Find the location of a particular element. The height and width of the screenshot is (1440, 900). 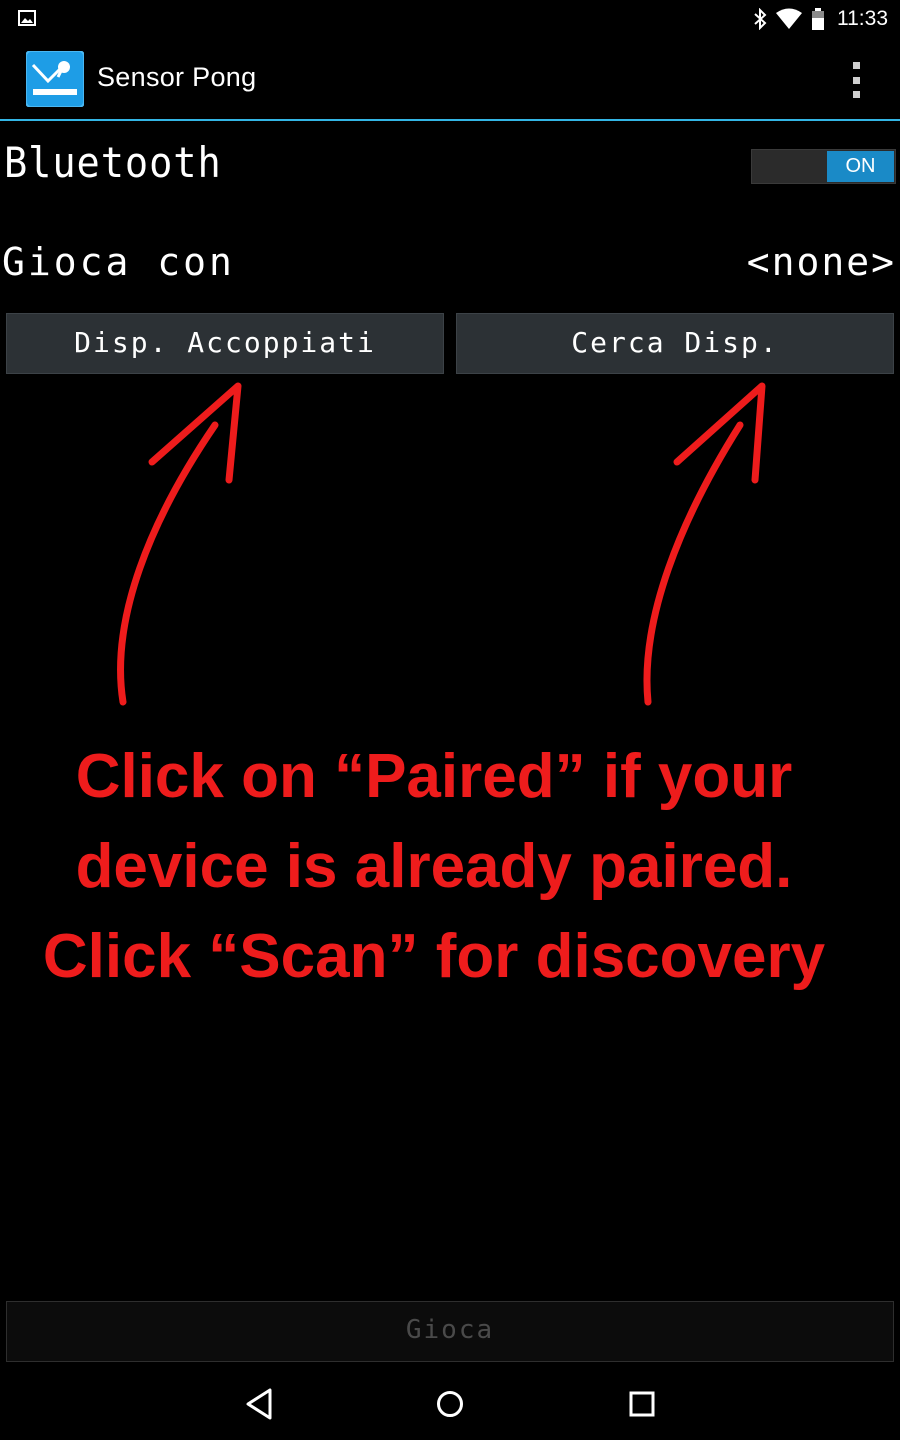

scan-devices-button: Cerca Disp. is located at coordinates (675, 343).